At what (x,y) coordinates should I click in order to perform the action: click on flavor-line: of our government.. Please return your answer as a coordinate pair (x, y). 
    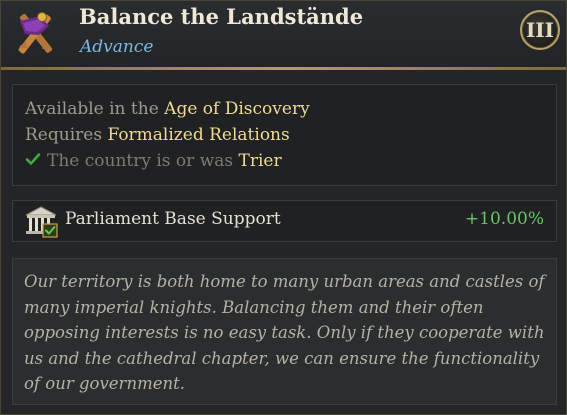
    Looking at the image, I should click on (104, 383).